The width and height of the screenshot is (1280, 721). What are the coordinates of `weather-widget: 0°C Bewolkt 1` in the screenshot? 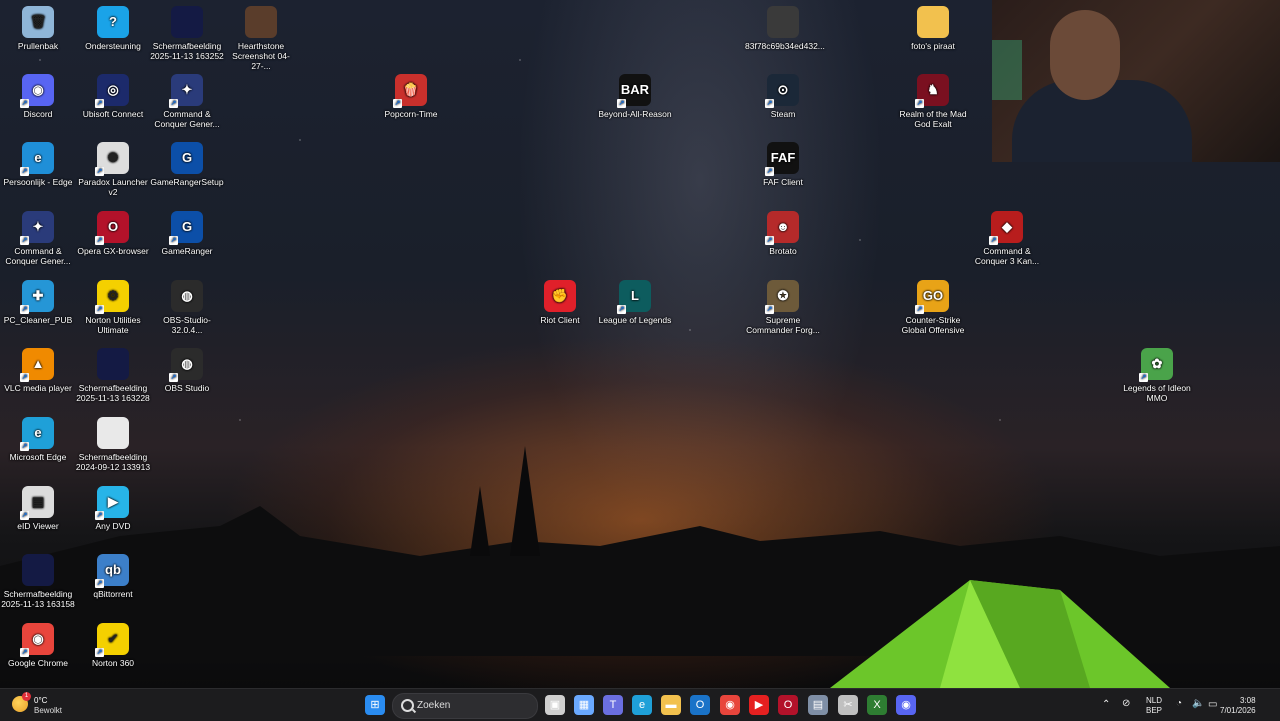 It's located at (43, 705).